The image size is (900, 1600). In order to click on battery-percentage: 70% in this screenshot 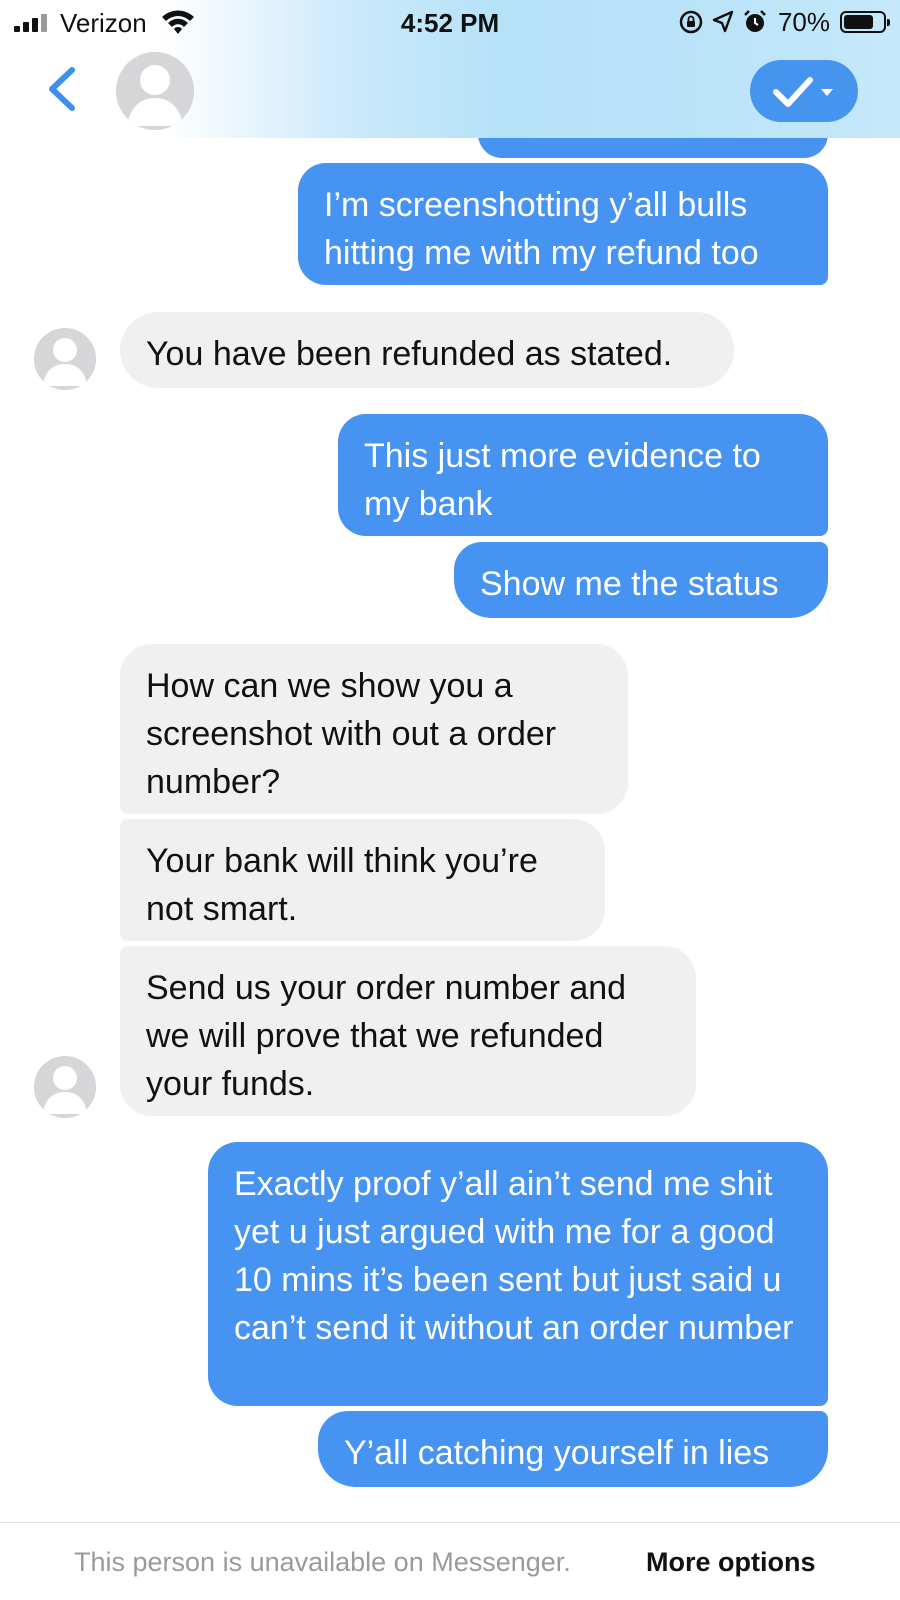, I will do `click(803, 21)`.